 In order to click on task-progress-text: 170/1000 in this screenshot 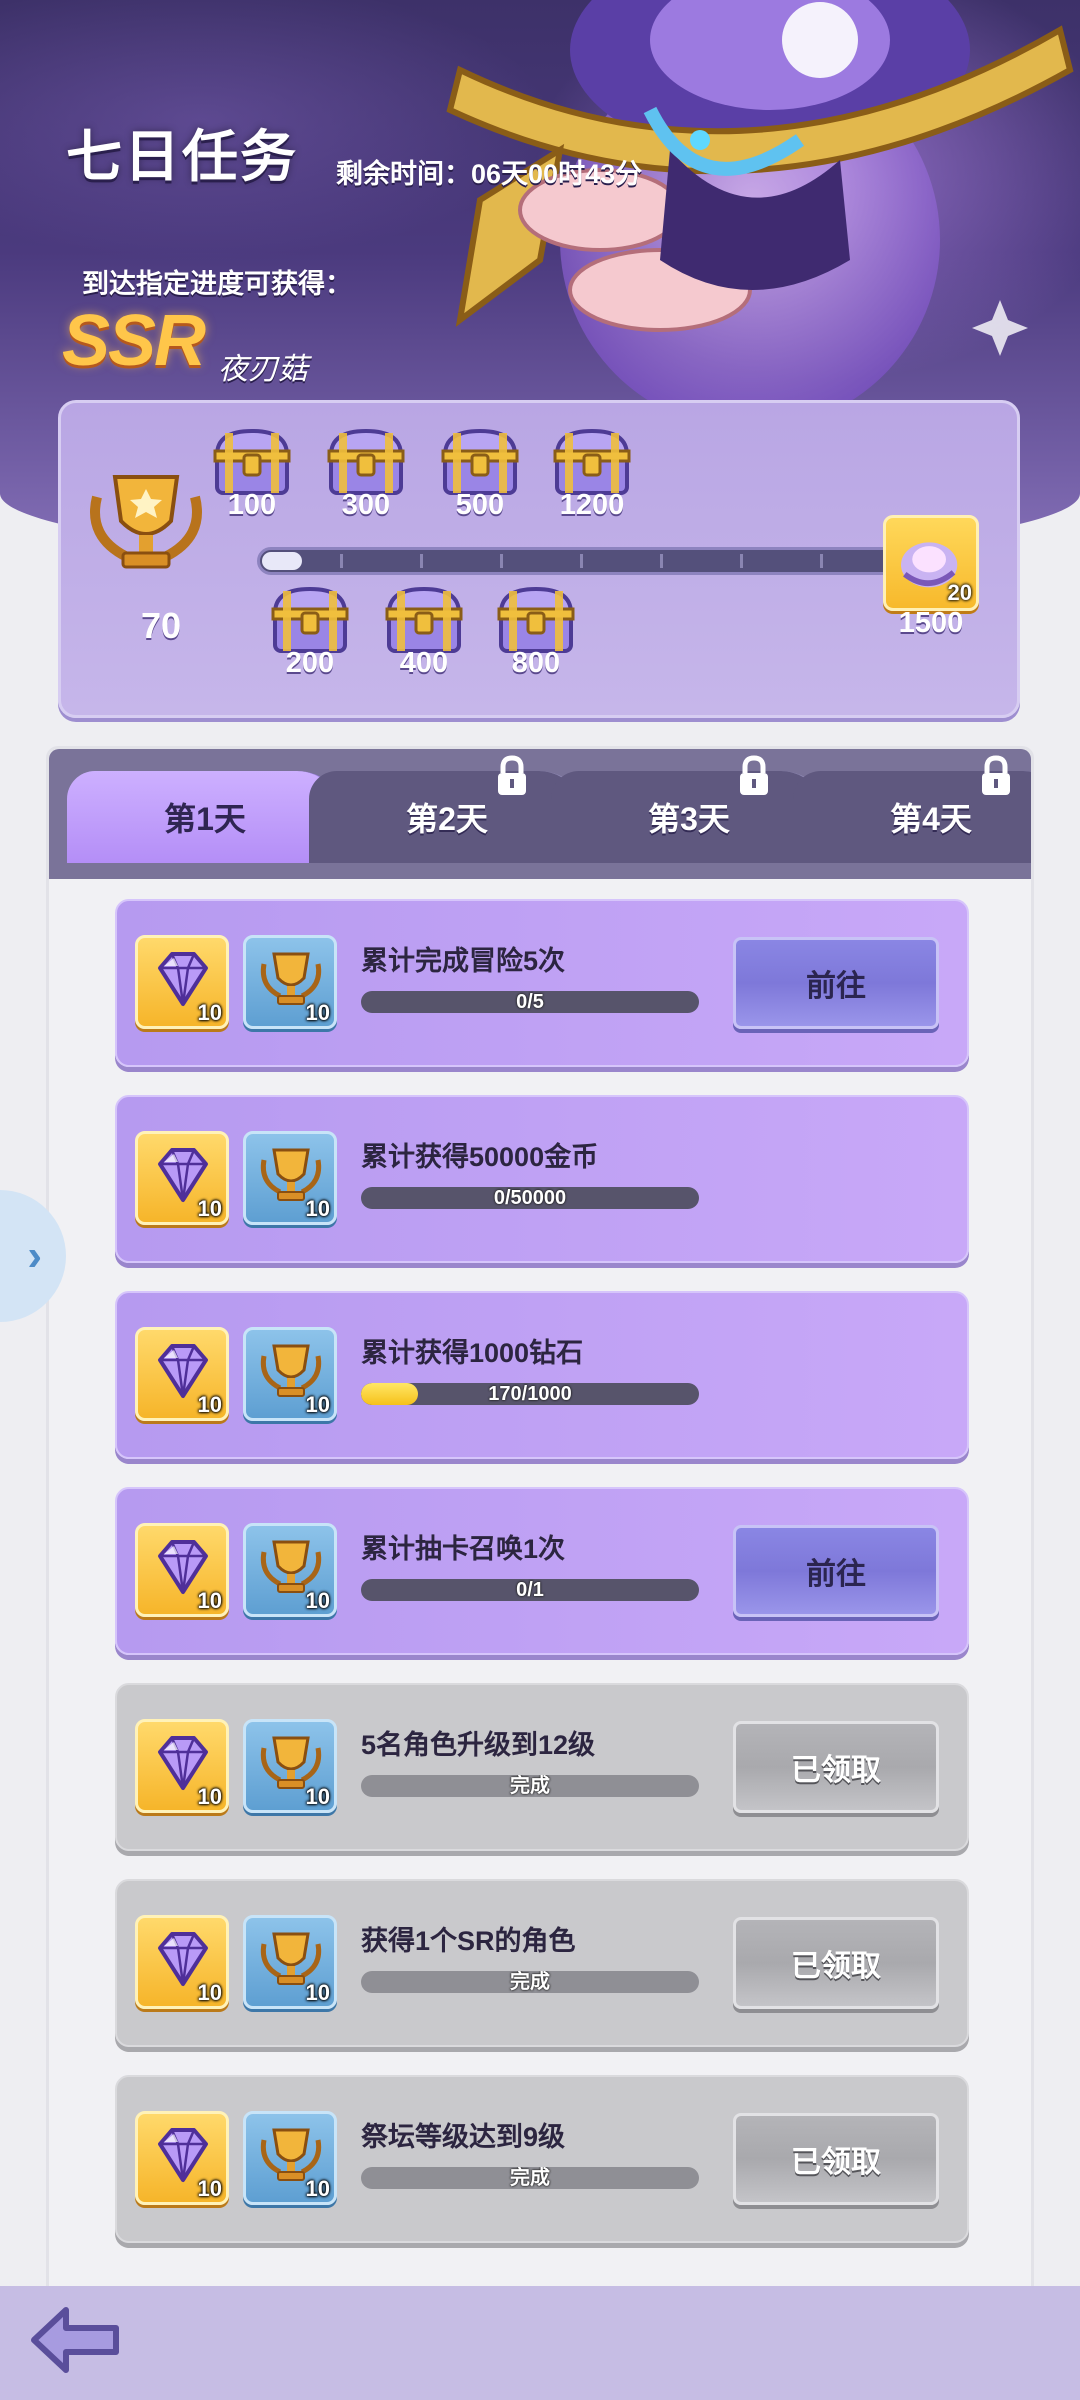, I will do `click(530, 1394)`.